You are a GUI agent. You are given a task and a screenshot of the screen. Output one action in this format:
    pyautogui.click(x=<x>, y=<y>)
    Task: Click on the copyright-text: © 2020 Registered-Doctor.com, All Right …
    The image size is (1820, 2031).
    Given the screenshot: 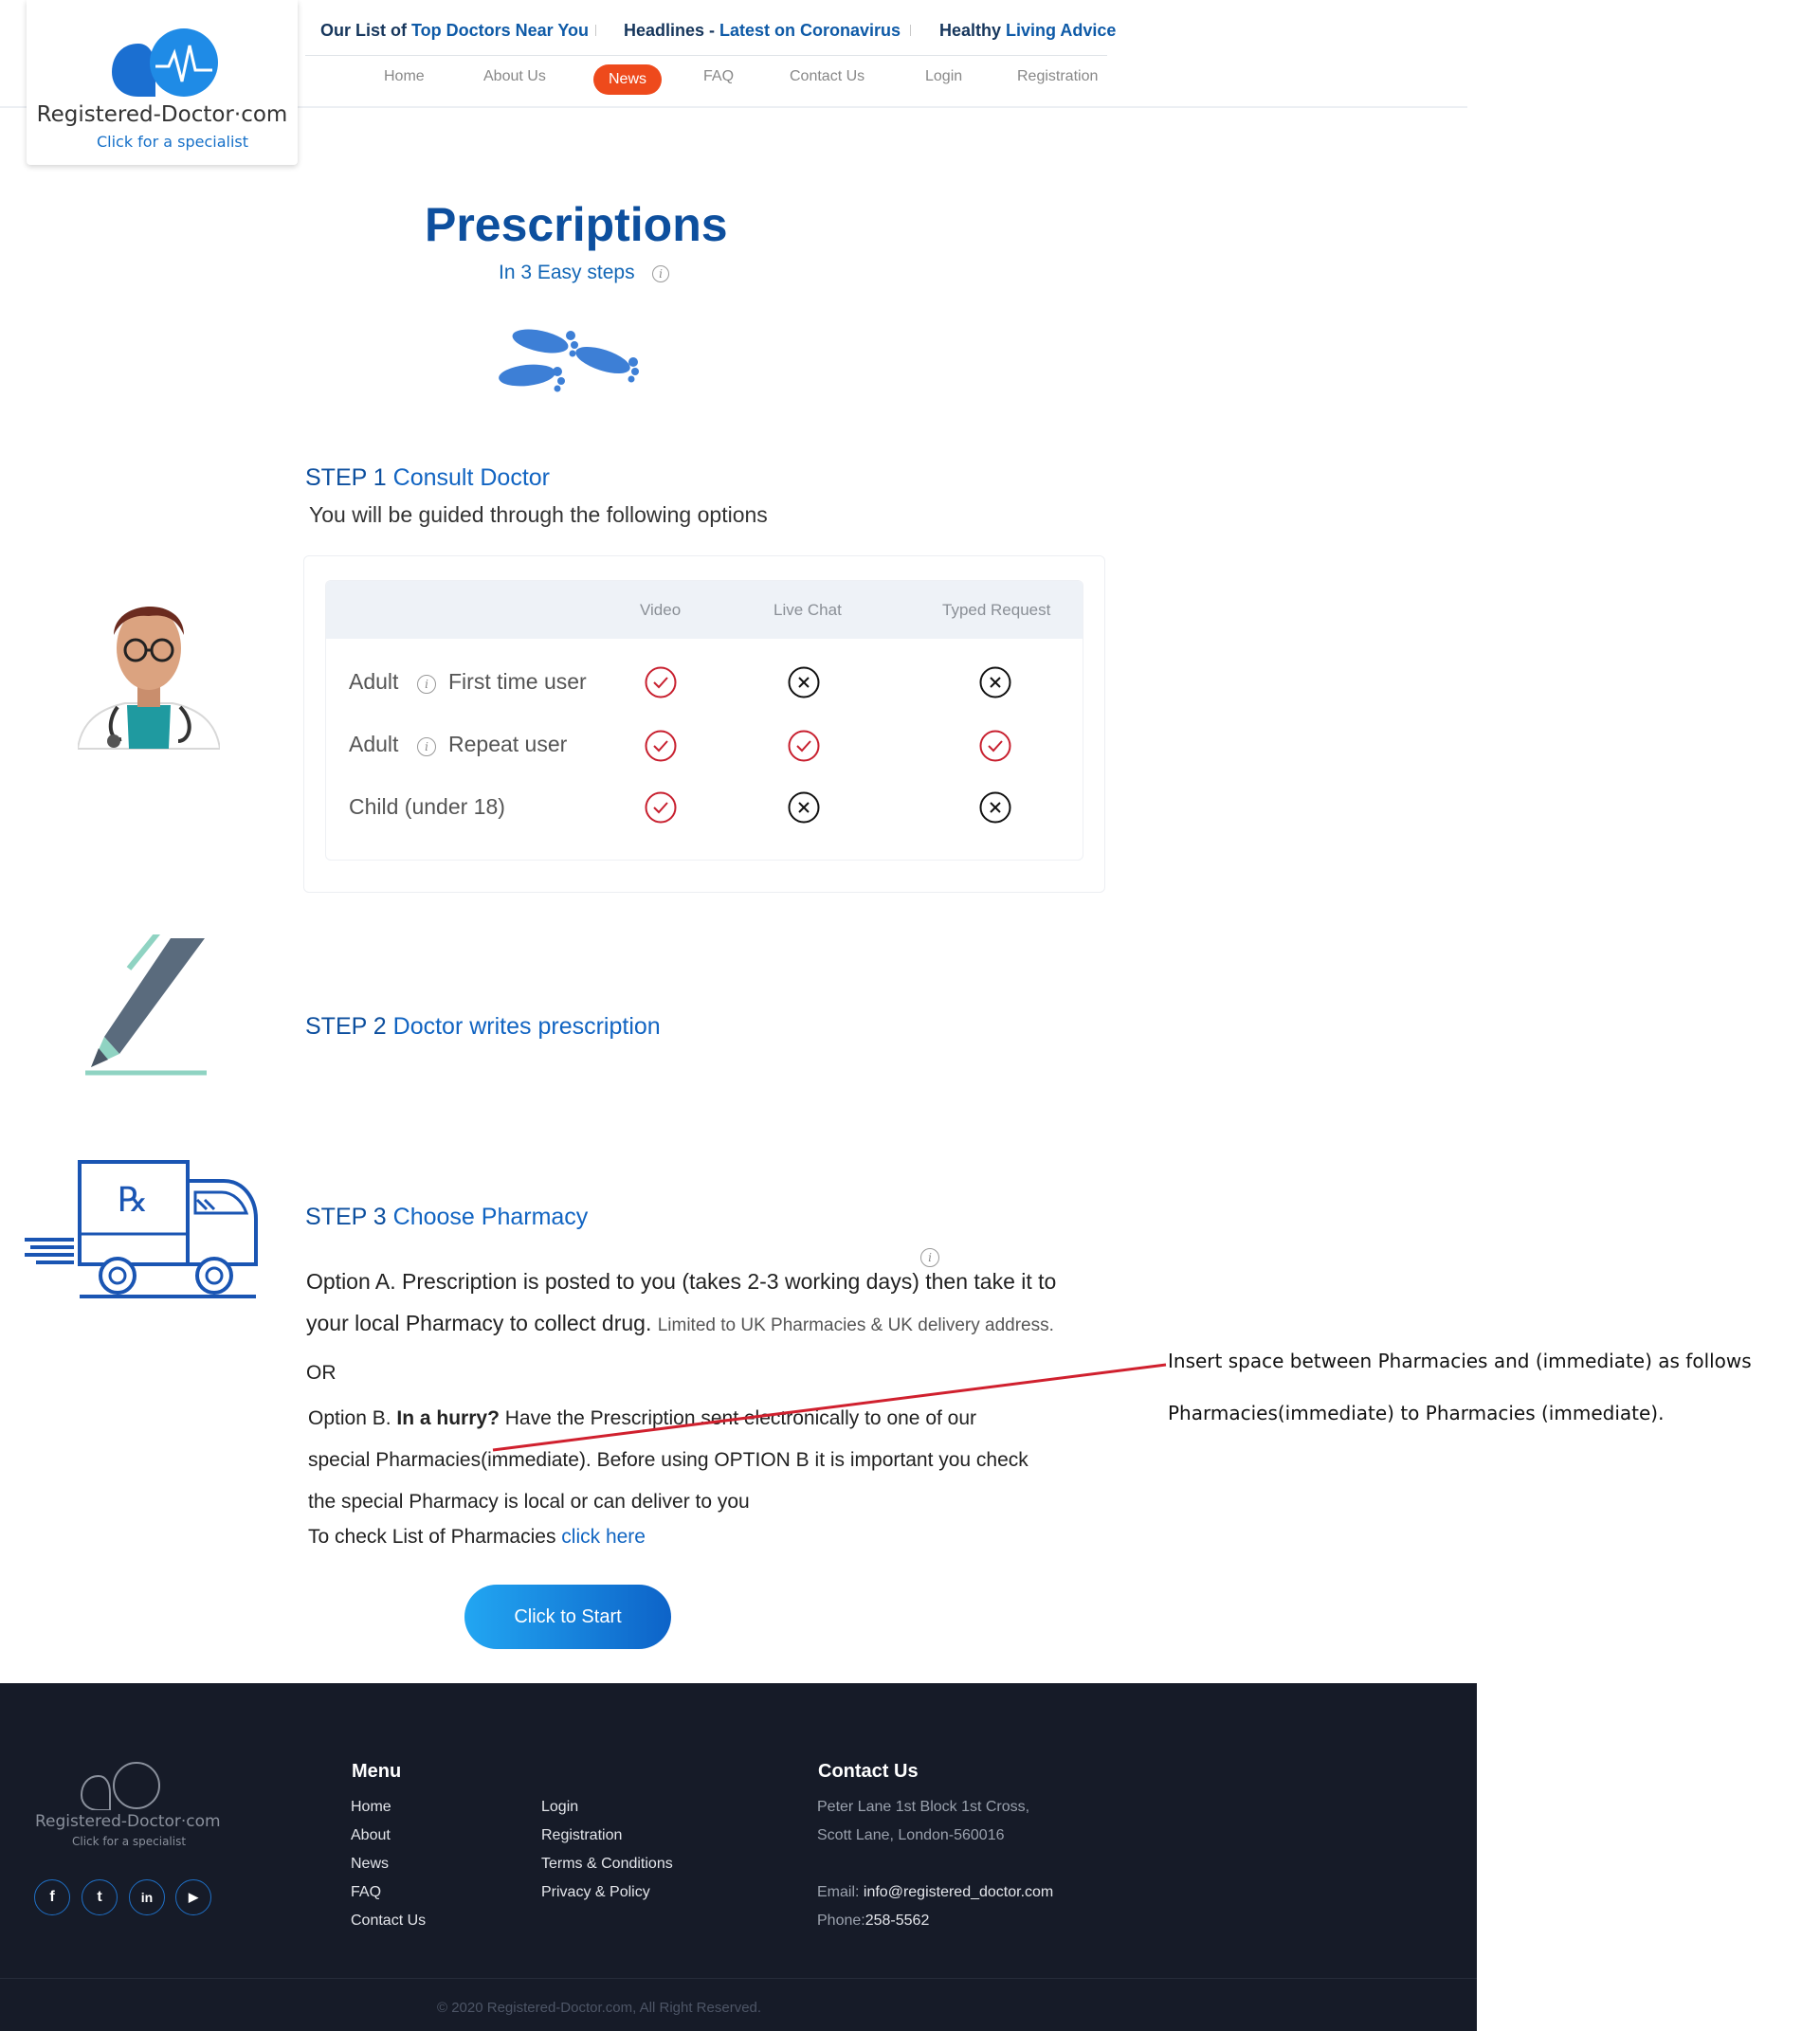 What is the action you would take?
    pyautogui.click(x=599, y=2008)
    